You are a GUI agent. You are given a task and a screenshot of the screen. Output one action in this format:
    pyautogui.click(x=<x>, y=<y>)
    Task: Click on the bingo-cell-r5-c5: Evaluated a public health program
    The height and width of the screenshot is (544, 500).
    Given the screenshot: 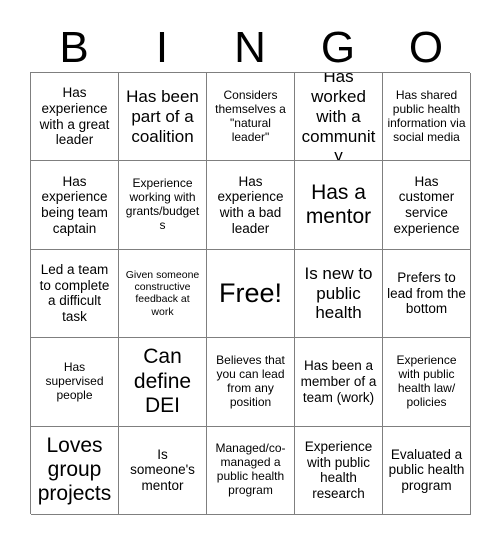 What is the action you would take?
    pyautogui.click(x=427, y=470)
    